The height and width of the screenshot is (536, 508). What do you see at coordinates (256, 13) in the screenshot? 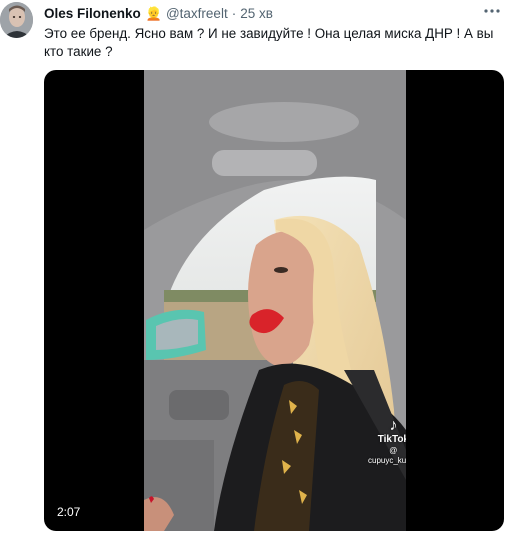
I see `tweet-time: 25 хв` at bounding box center [256, 13].